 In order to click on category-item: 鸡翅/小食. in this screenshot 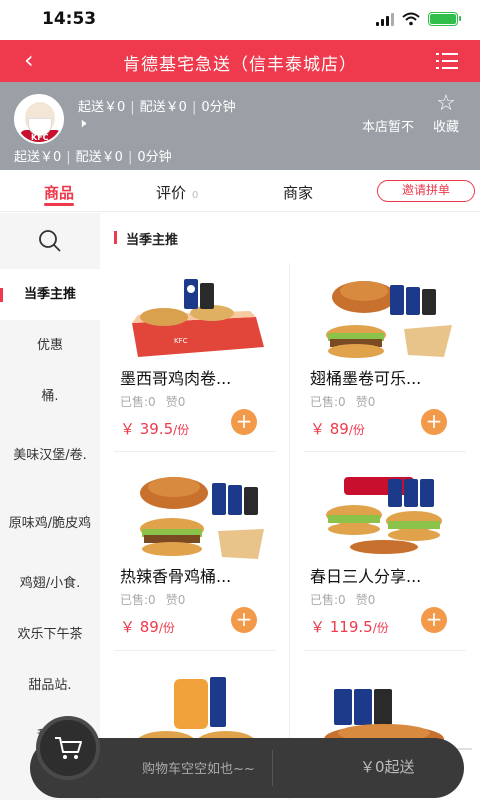, I will do `click(50, 583)`.